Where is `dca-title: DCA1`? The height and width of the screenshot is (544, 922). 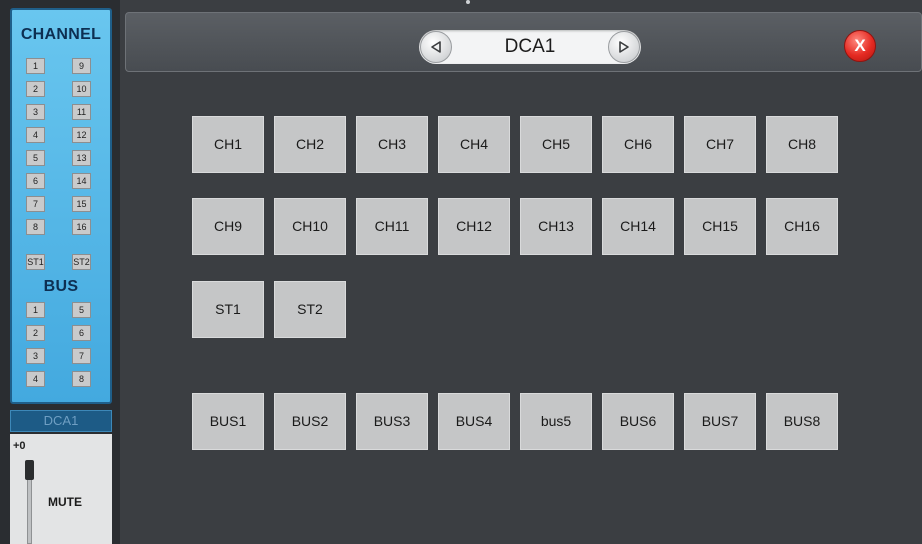 dca-title: DCA1 is located at coordinates (530, 46).